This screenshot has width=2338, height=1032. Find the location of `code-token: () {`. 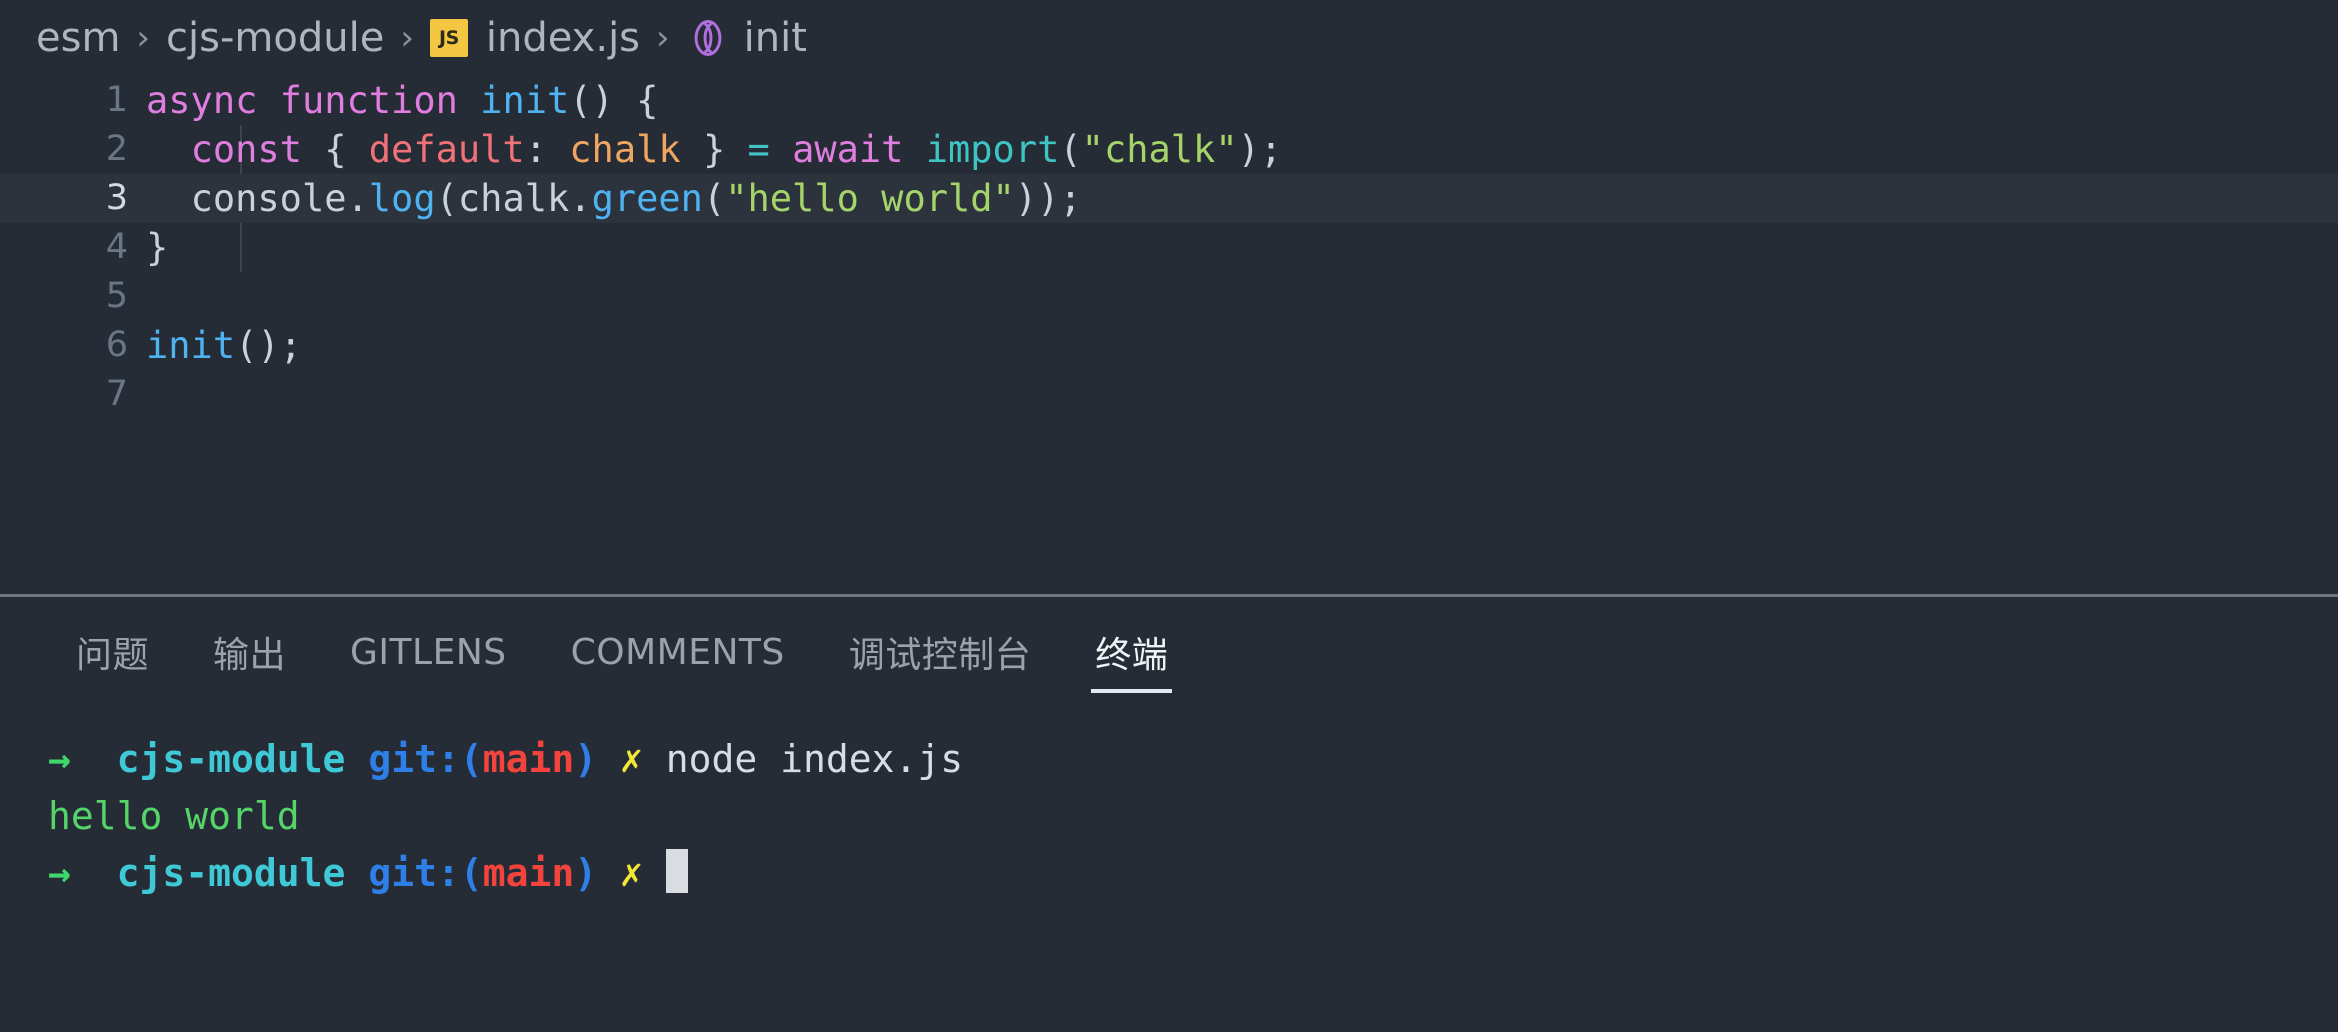

code-token: () { is located at coordinates (614, 100).